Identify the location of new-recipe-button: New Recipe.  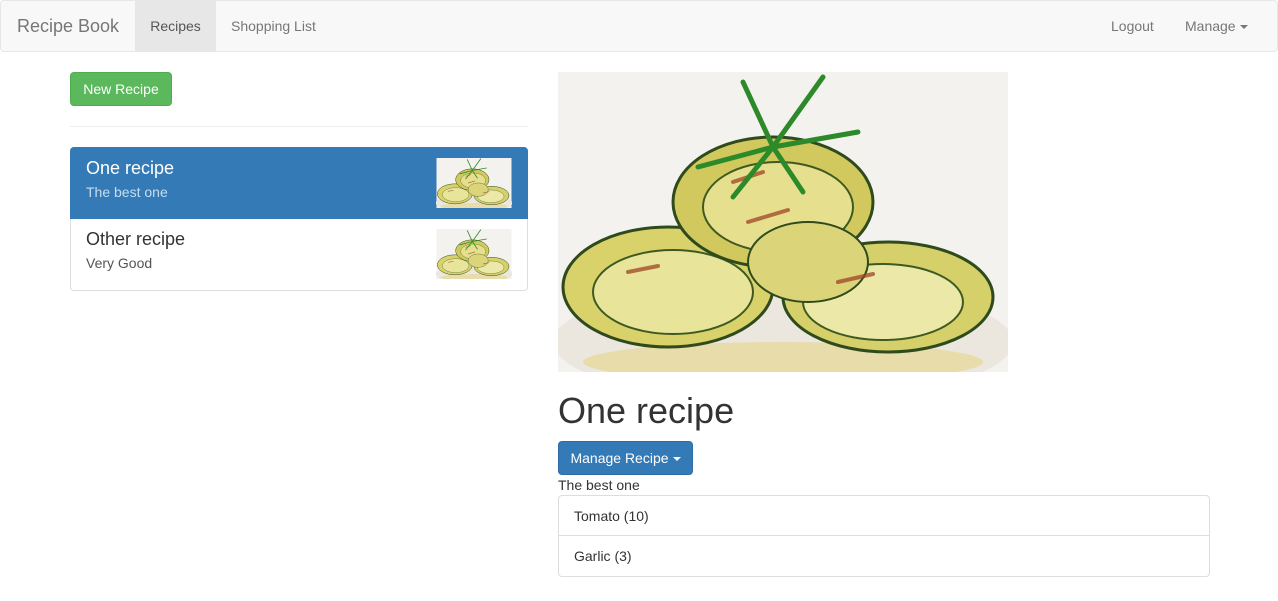
(121, 89).